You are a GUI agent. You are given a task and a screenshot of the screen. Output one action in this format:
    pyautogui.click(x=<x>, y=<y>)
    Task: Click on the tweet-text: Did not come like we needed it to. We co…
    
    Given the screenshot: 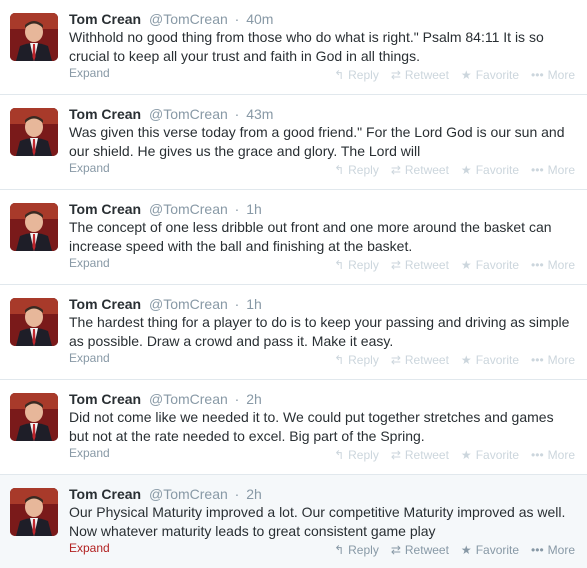 What is the action you would take?
    pyautogui.click(x=311, y=426)
    